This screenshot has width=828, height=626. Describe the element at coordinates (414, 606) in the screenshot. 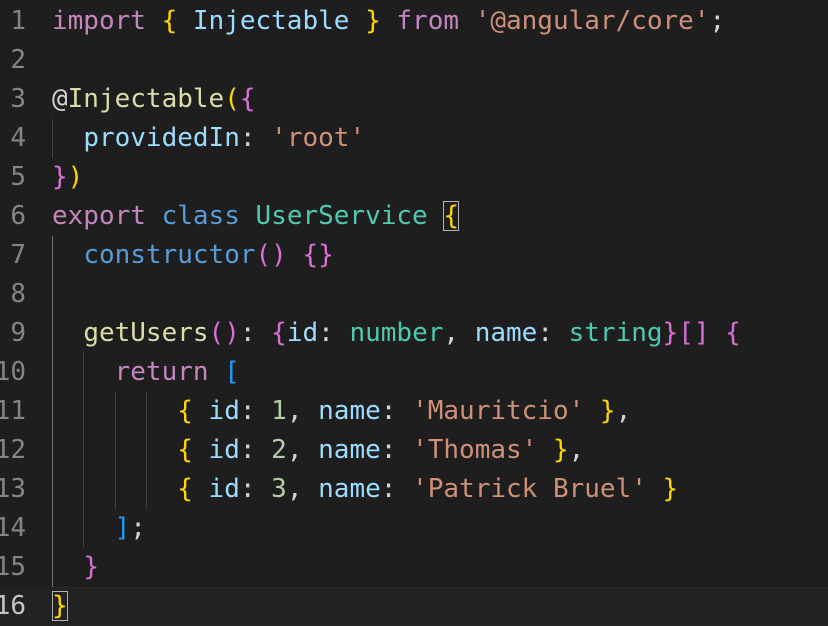

I see `code-line: 16}` at that location.